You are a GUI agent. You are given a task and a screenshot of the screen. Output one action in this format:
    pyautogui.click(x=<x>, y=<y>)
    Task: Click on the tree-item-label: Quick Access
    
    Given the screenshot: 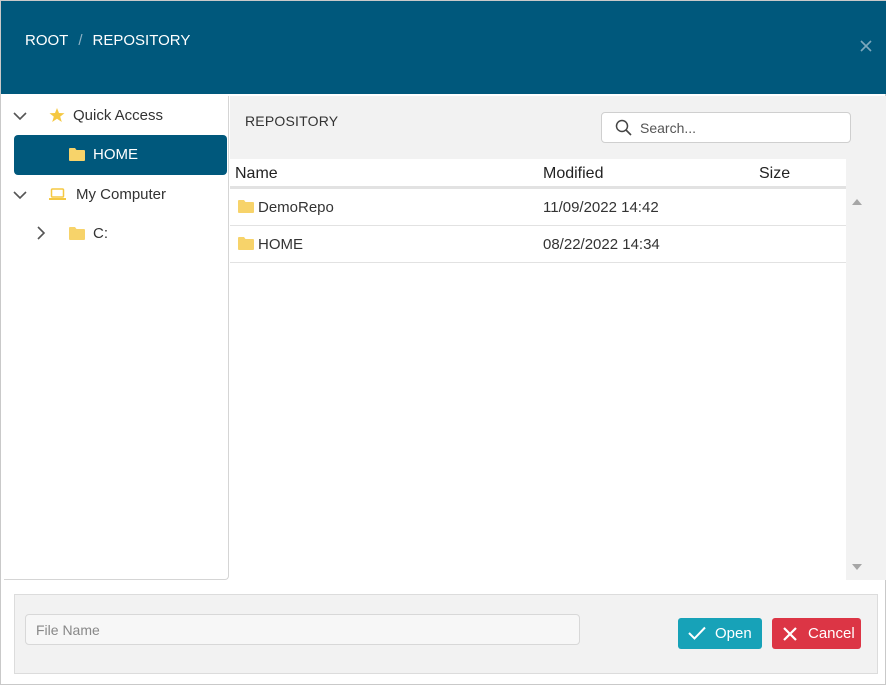 What is the action you would take?
    pyautogui.click(x=118, y=115)
    